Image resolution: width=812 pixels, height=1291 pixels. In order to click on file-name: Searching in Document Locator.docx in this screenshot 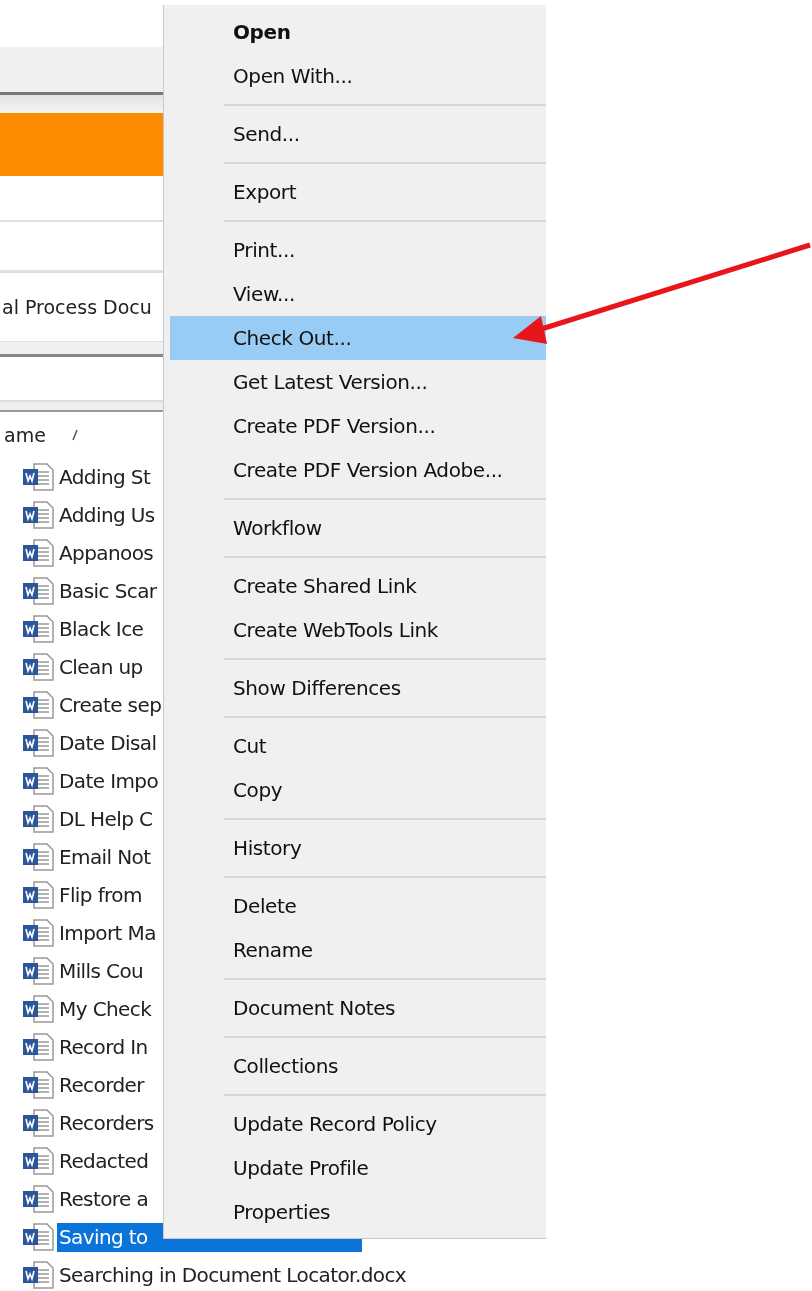, I will do `click(233, 1275)`.